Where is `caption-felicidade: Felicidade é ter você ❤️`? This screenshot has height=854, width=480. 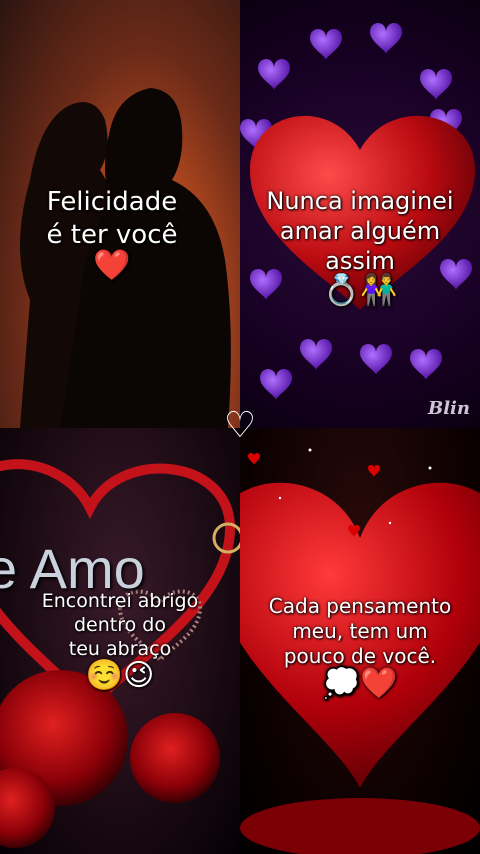 caption-felicidade: Felicidade é ter você ❤️ is located at coordinates (112, 233).